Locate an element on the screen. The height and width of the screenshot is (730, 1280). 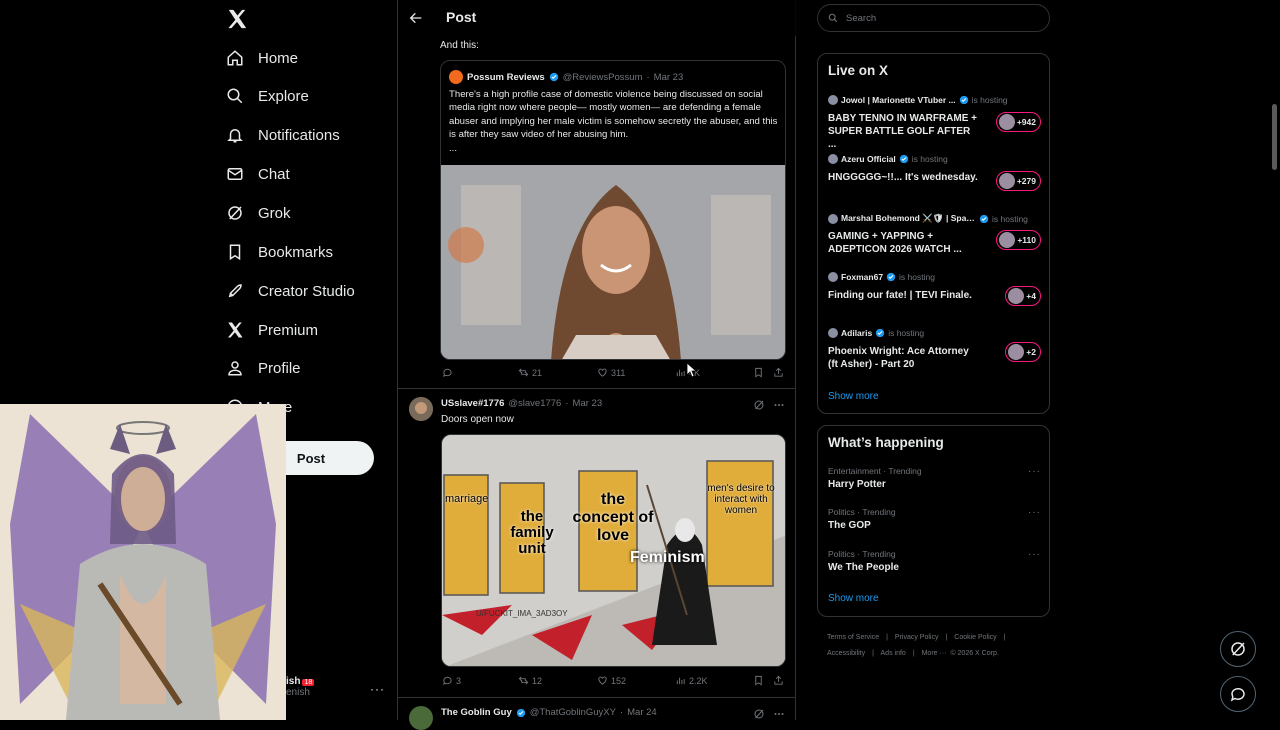
reply-button is located at coordinates (449, 372).